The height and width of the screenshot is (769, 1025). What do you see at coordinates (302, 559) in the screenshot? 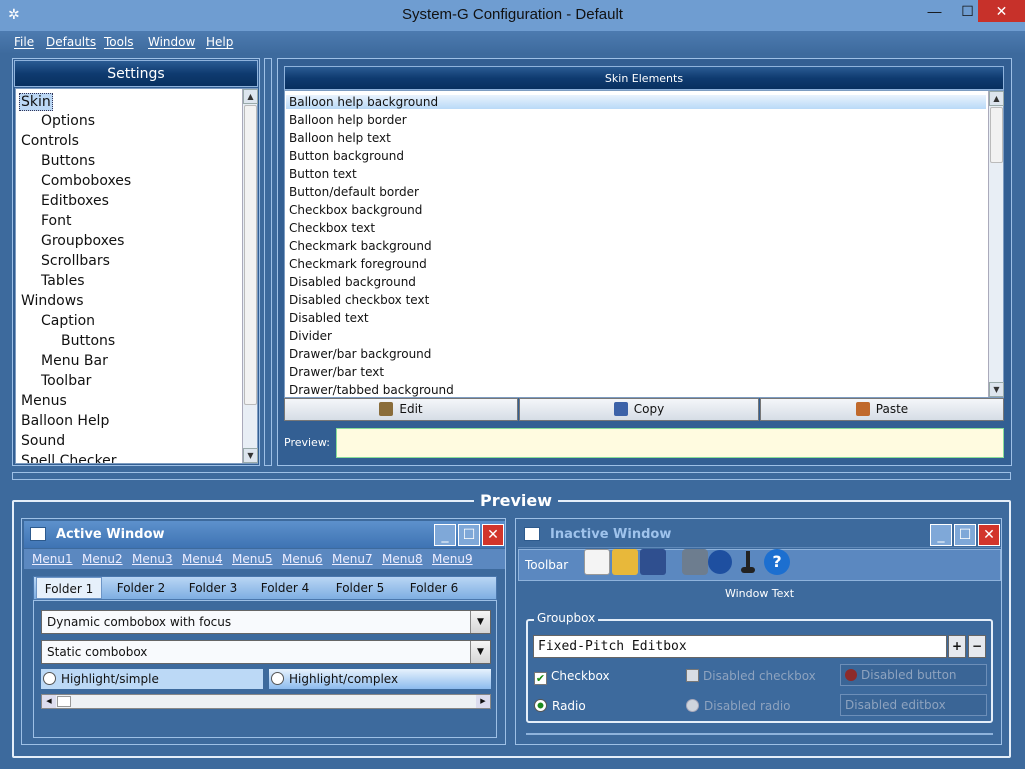
I see `preview-menu-6: Menu6` at bounding box center [302, 559].